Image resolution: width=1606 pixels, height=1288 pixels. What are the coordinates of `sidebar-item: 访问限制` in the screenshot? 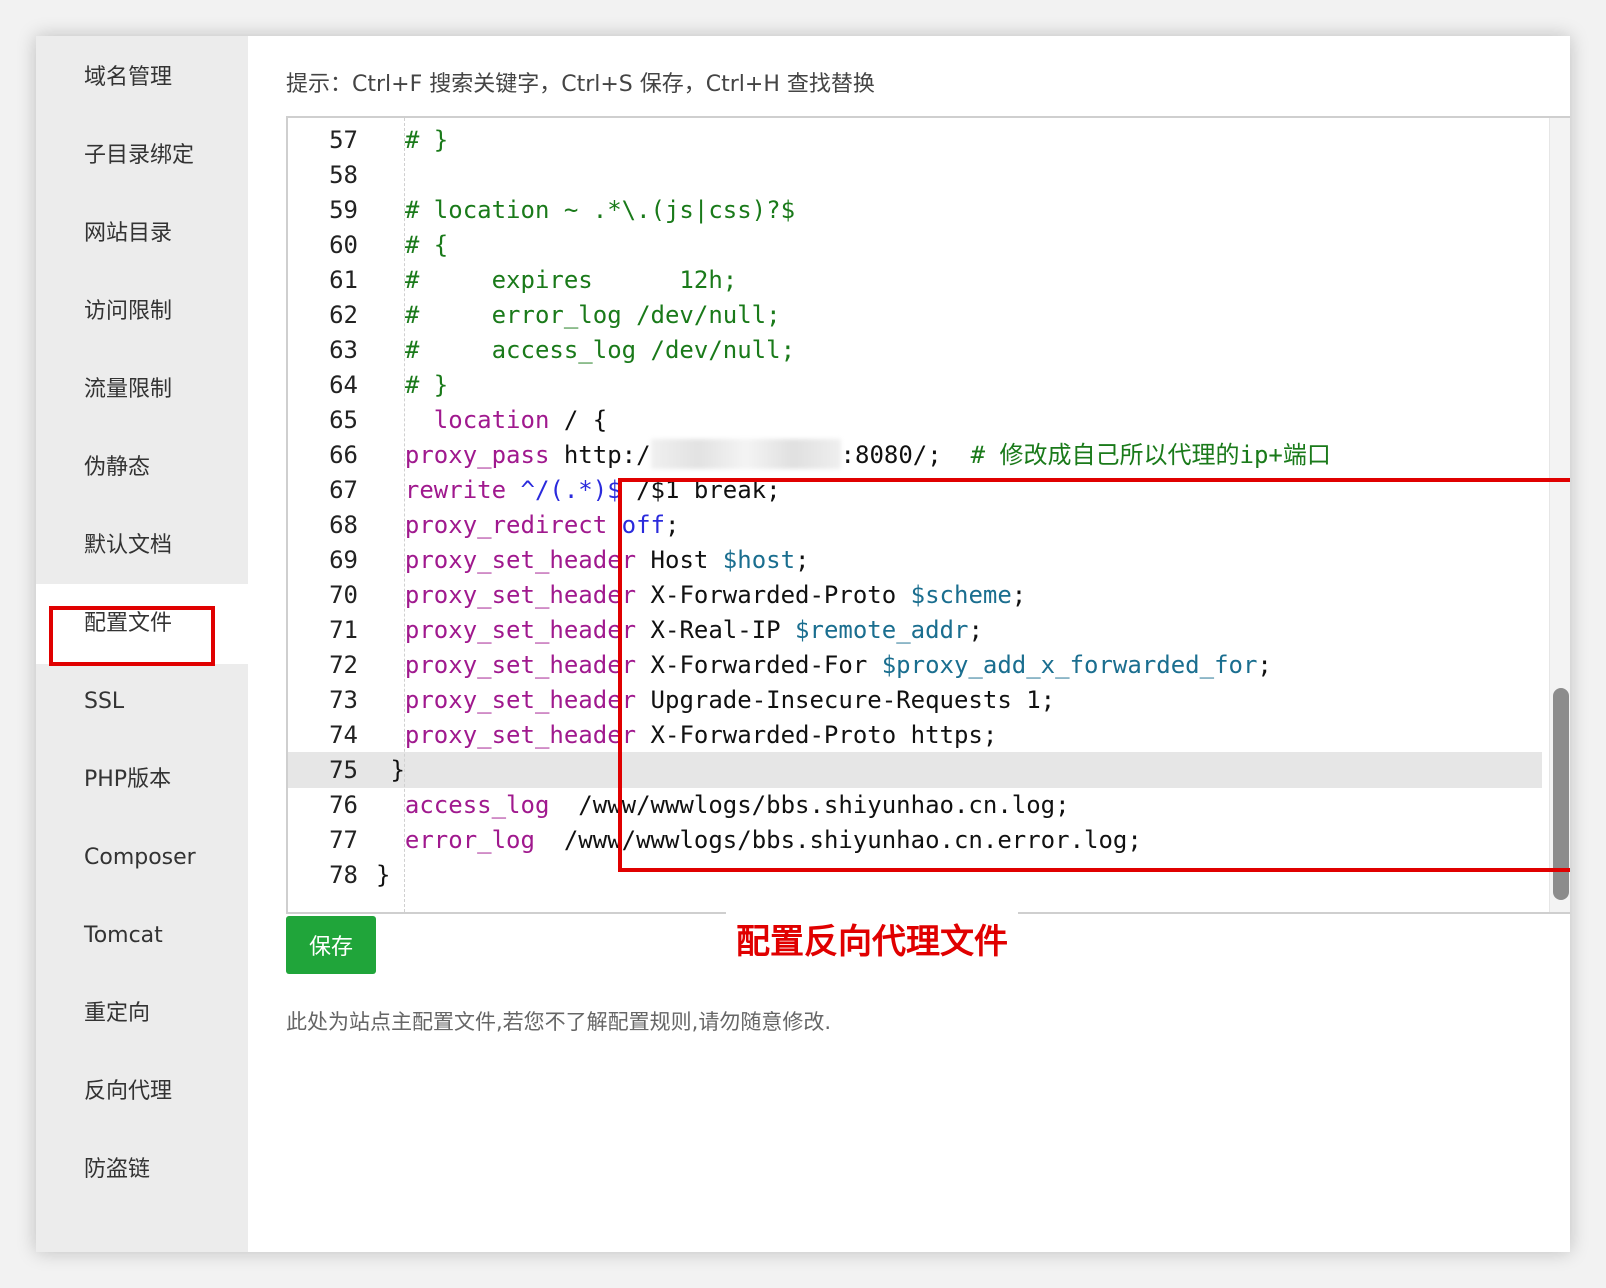 It's located at (142, 312).